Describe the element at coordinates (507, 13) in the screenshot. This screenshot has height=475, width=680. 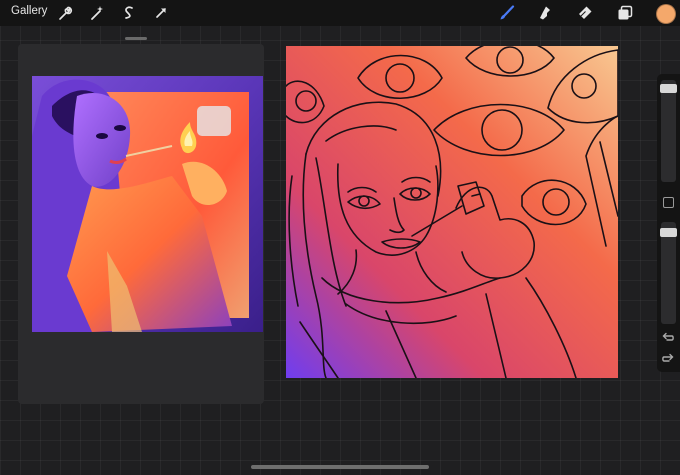
I see `brush-icon` at that location.